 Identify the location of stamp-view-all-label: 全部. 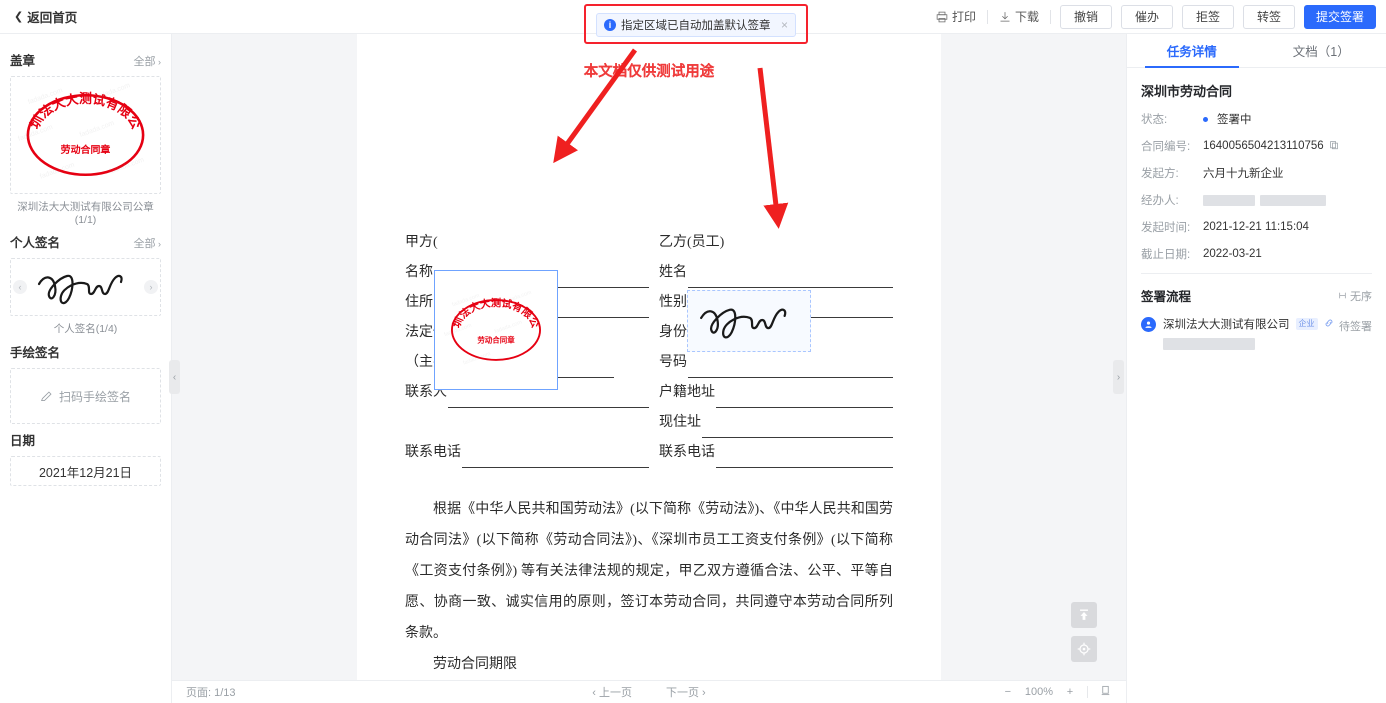
(144, 62).